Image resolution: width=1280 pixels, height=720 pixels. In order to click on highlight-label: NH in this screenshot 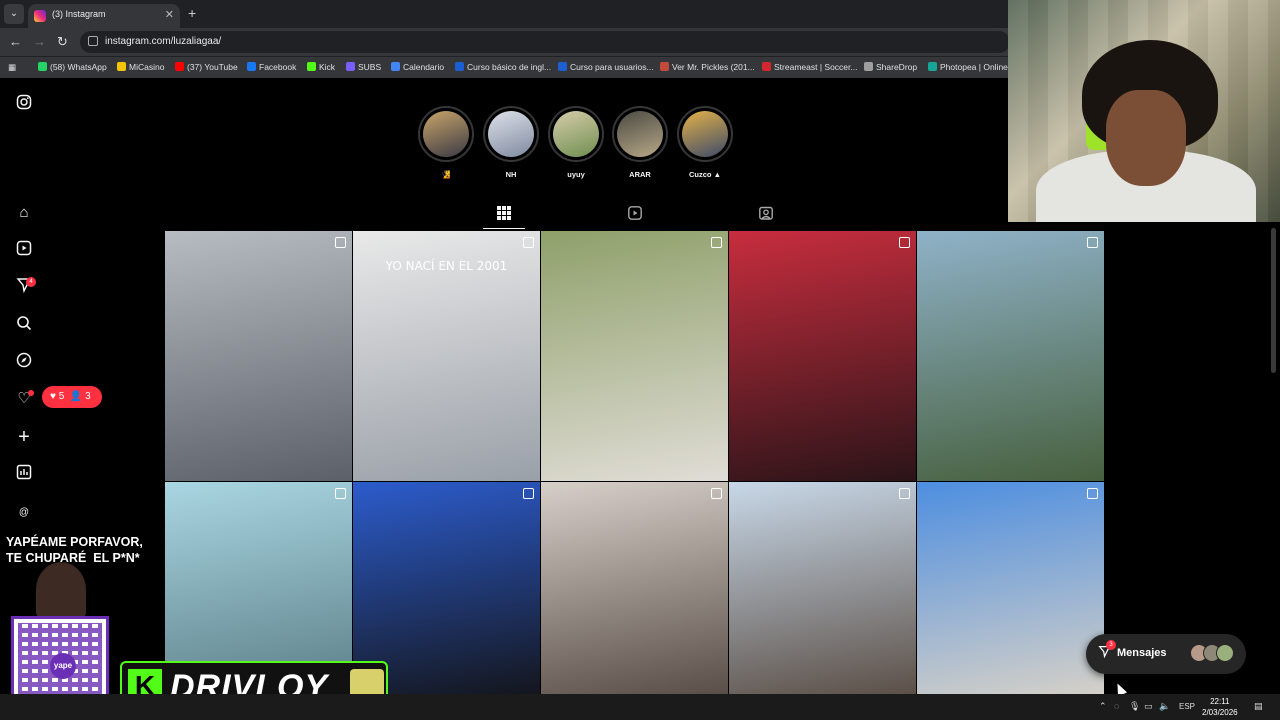, I will do `click(511, 174)`.